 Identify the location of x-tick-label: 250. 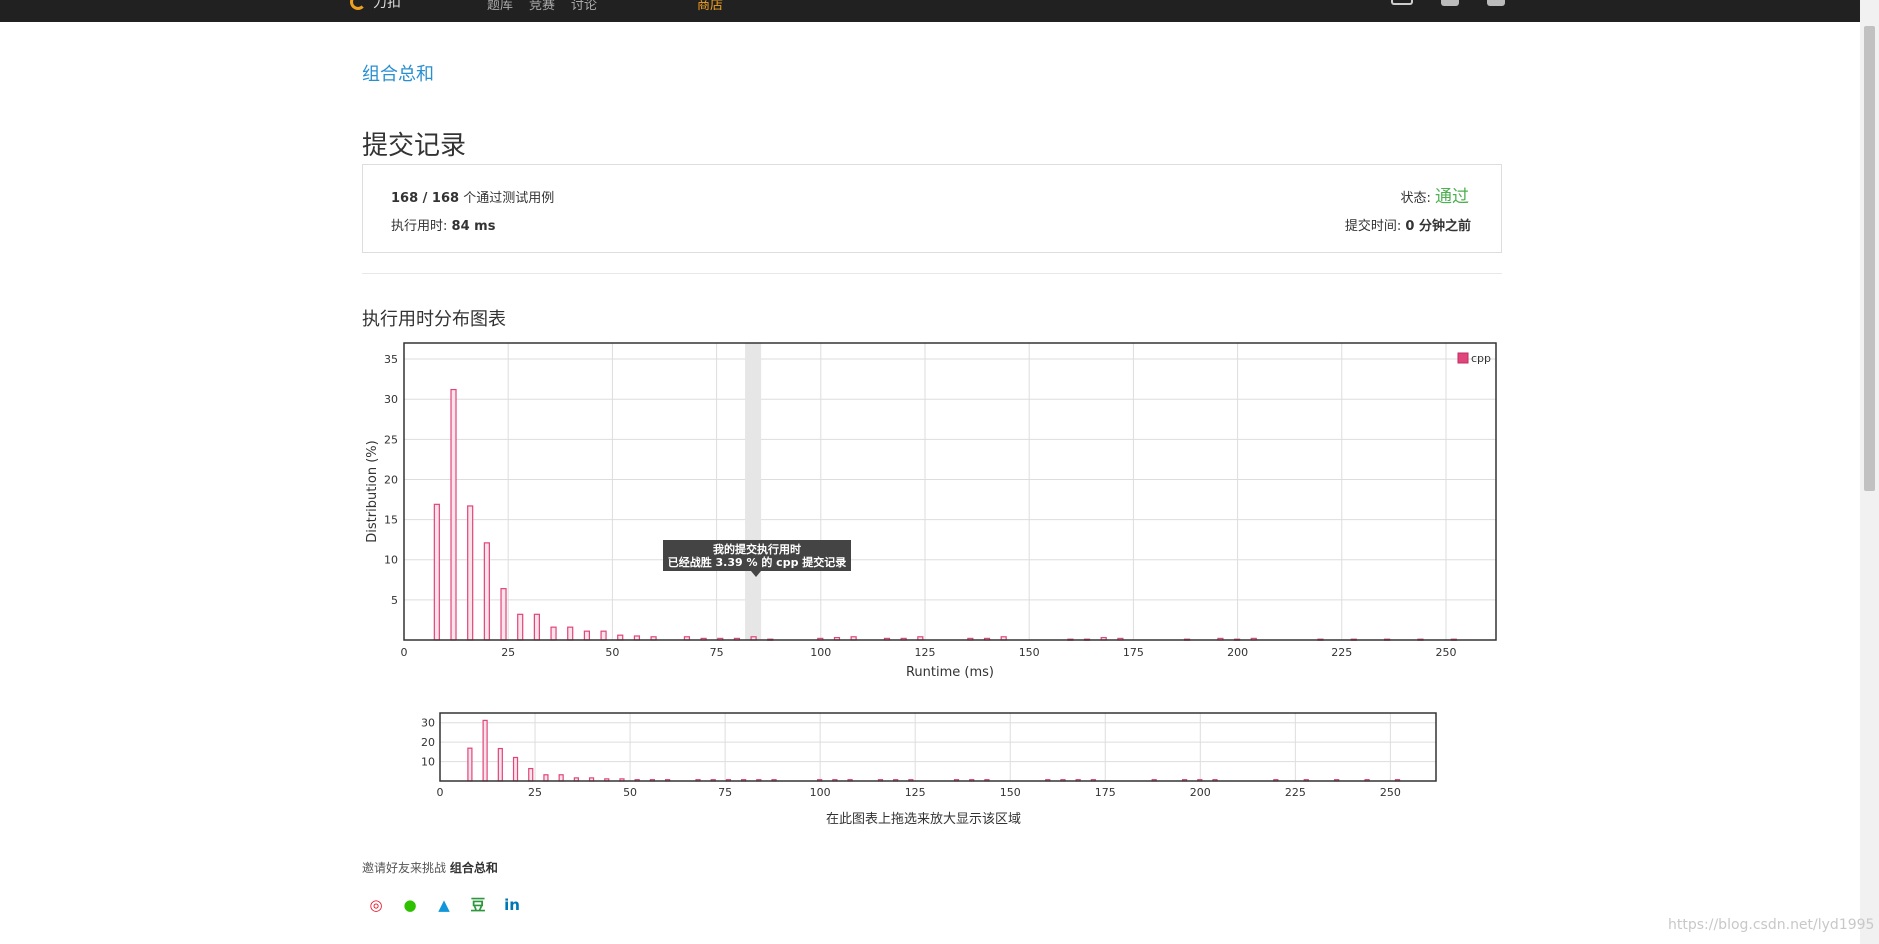
(1445, 652).